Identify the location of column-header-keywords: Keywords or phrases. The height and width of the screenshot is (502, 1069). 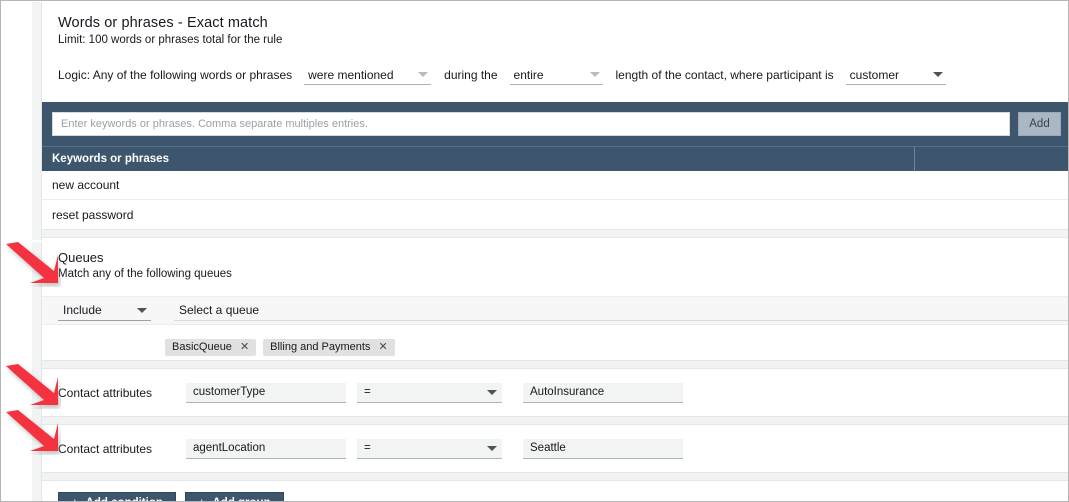
(478, 159).